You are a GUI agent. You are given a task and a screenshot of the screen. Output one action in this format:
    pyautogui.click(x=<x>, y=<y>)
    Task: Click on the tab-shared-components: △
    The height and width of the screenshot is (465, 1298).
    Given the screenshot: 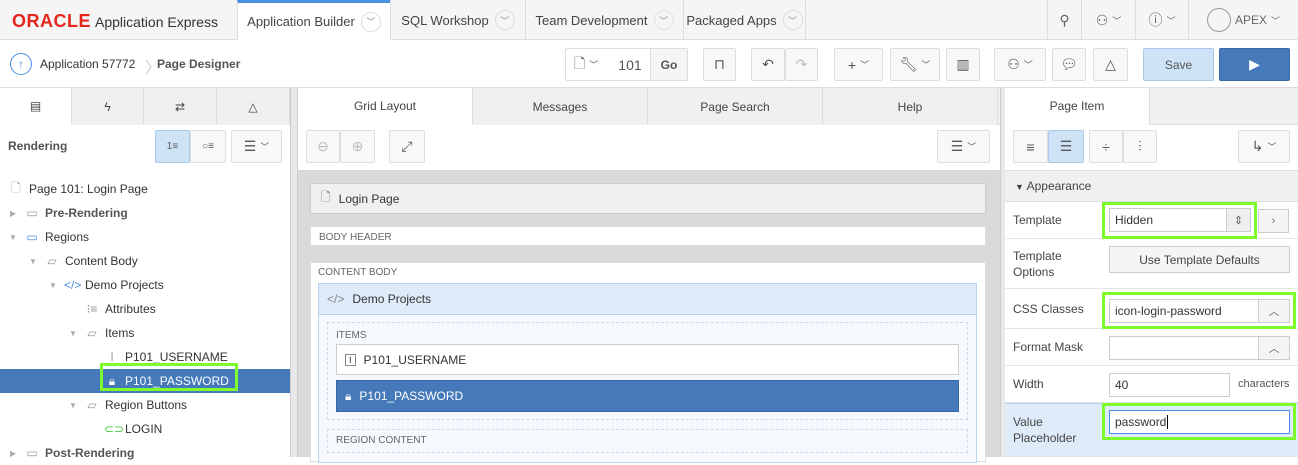 What is the action you would take?
    pyautogui.click(x=253, y=106)
    